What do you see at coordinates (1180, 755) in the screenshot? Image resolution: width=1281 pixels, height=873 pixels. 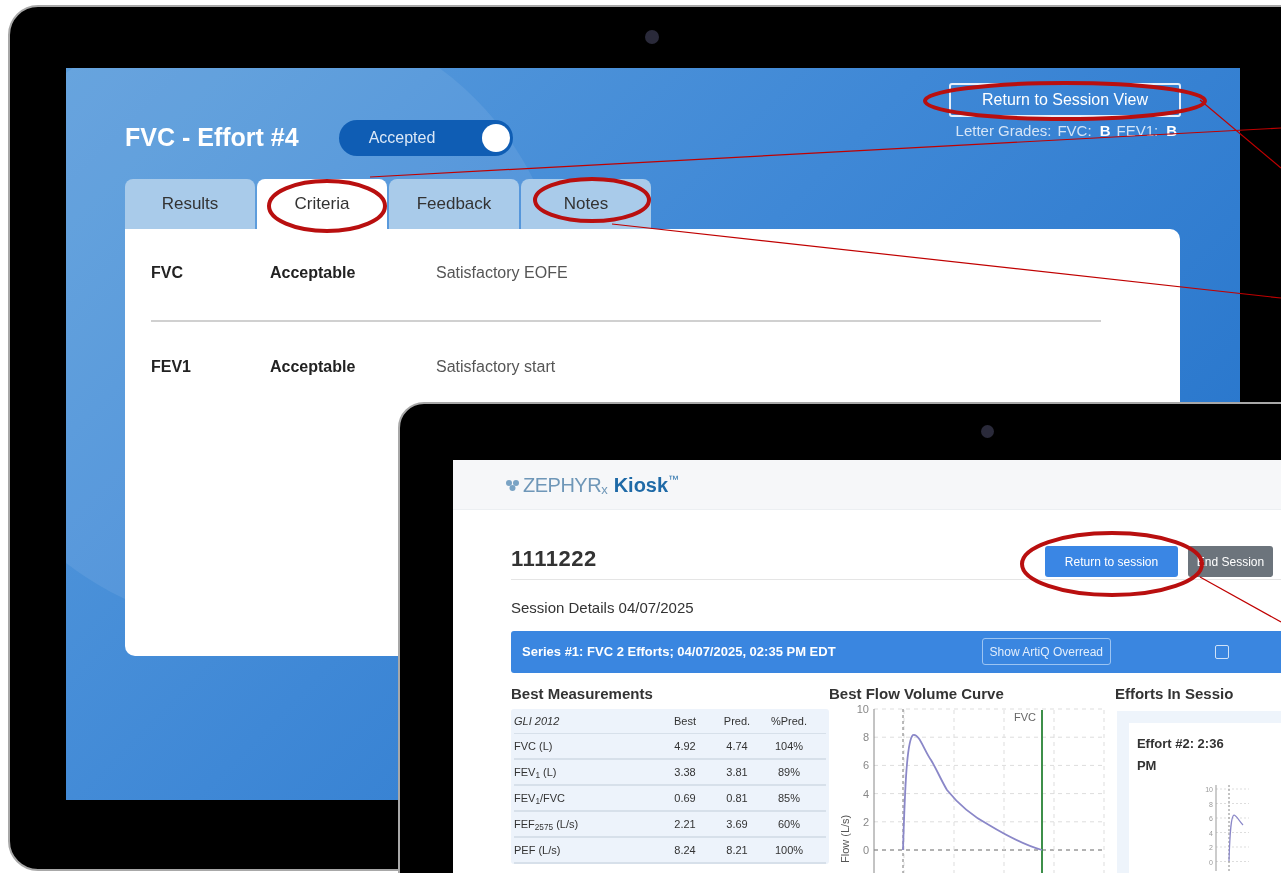 I see `effort-card-title: Effort #2: 2:36 PM` at bounding box center [1180, 755].